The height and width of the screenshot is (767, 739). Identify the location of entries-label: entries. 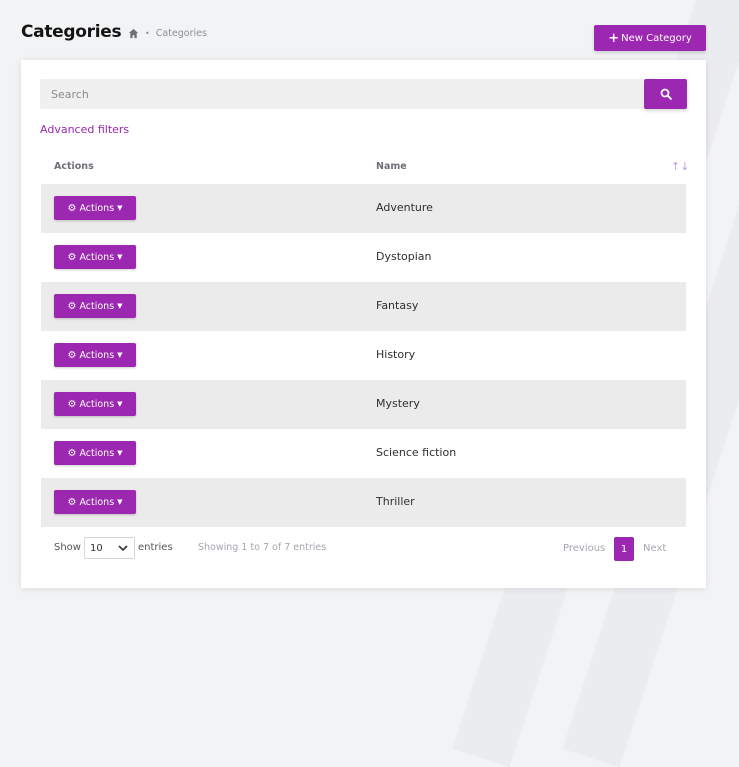
(155, 547).